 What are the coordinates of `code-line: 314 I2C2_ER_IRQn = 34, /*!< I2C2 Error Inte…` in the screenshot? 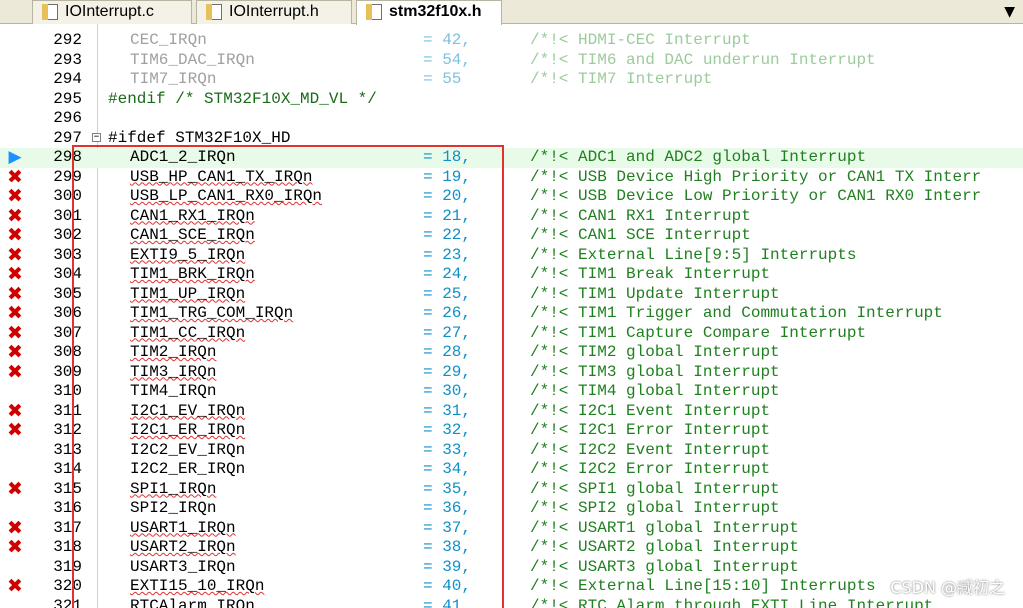 It's located at (511, 470).